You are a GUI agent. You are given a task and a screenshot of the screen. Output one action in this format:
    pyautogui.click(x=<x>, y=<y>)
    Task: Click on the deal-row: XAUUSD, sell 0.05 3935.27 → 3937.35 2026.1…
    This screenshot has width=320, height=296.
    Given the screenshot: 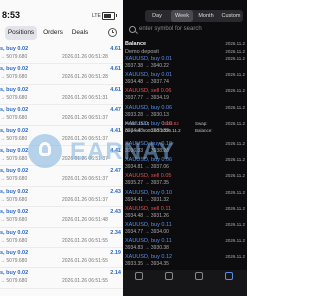 What is the action you would take?
    pyautogui.click(x=185, y=181)
    